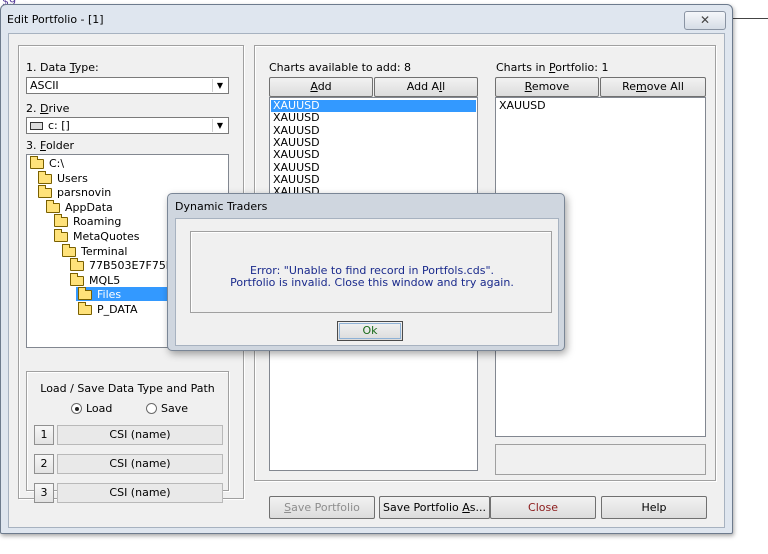  What do you see at coordinates (175, 408) in the screenshot?
I see `save-radio-label: Save` at bounding box center [175, 408].